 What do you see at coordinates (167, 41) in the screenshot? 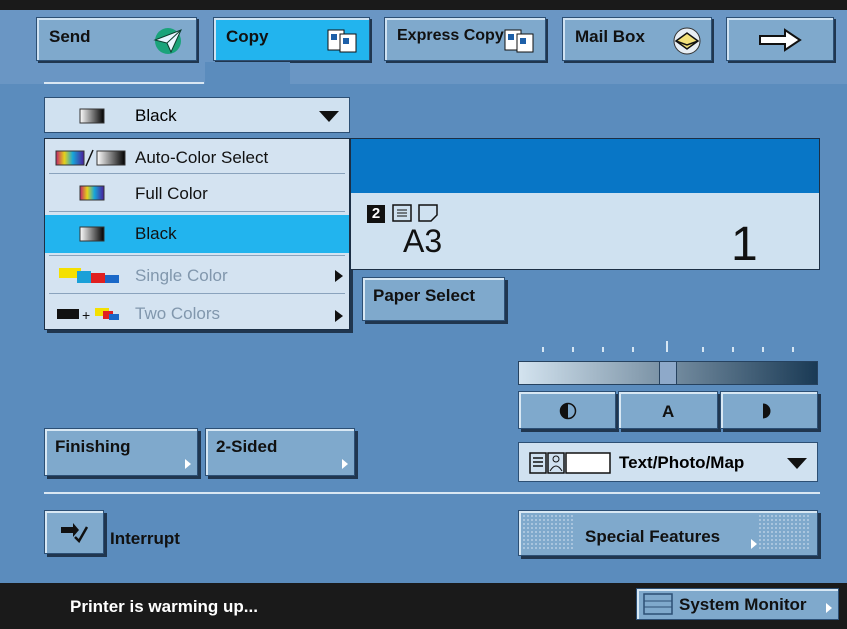
I see `paper-plane-icon` at bounding box center [167, 41].